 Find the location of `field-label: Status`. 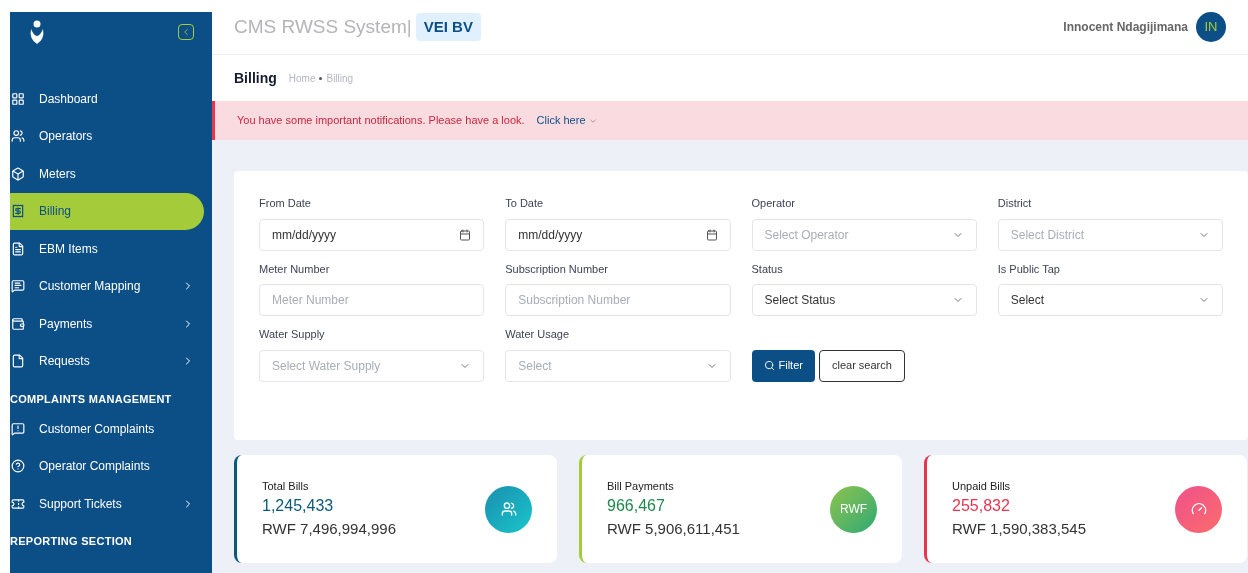

field-label: Status is located at coordinates (767, 269).